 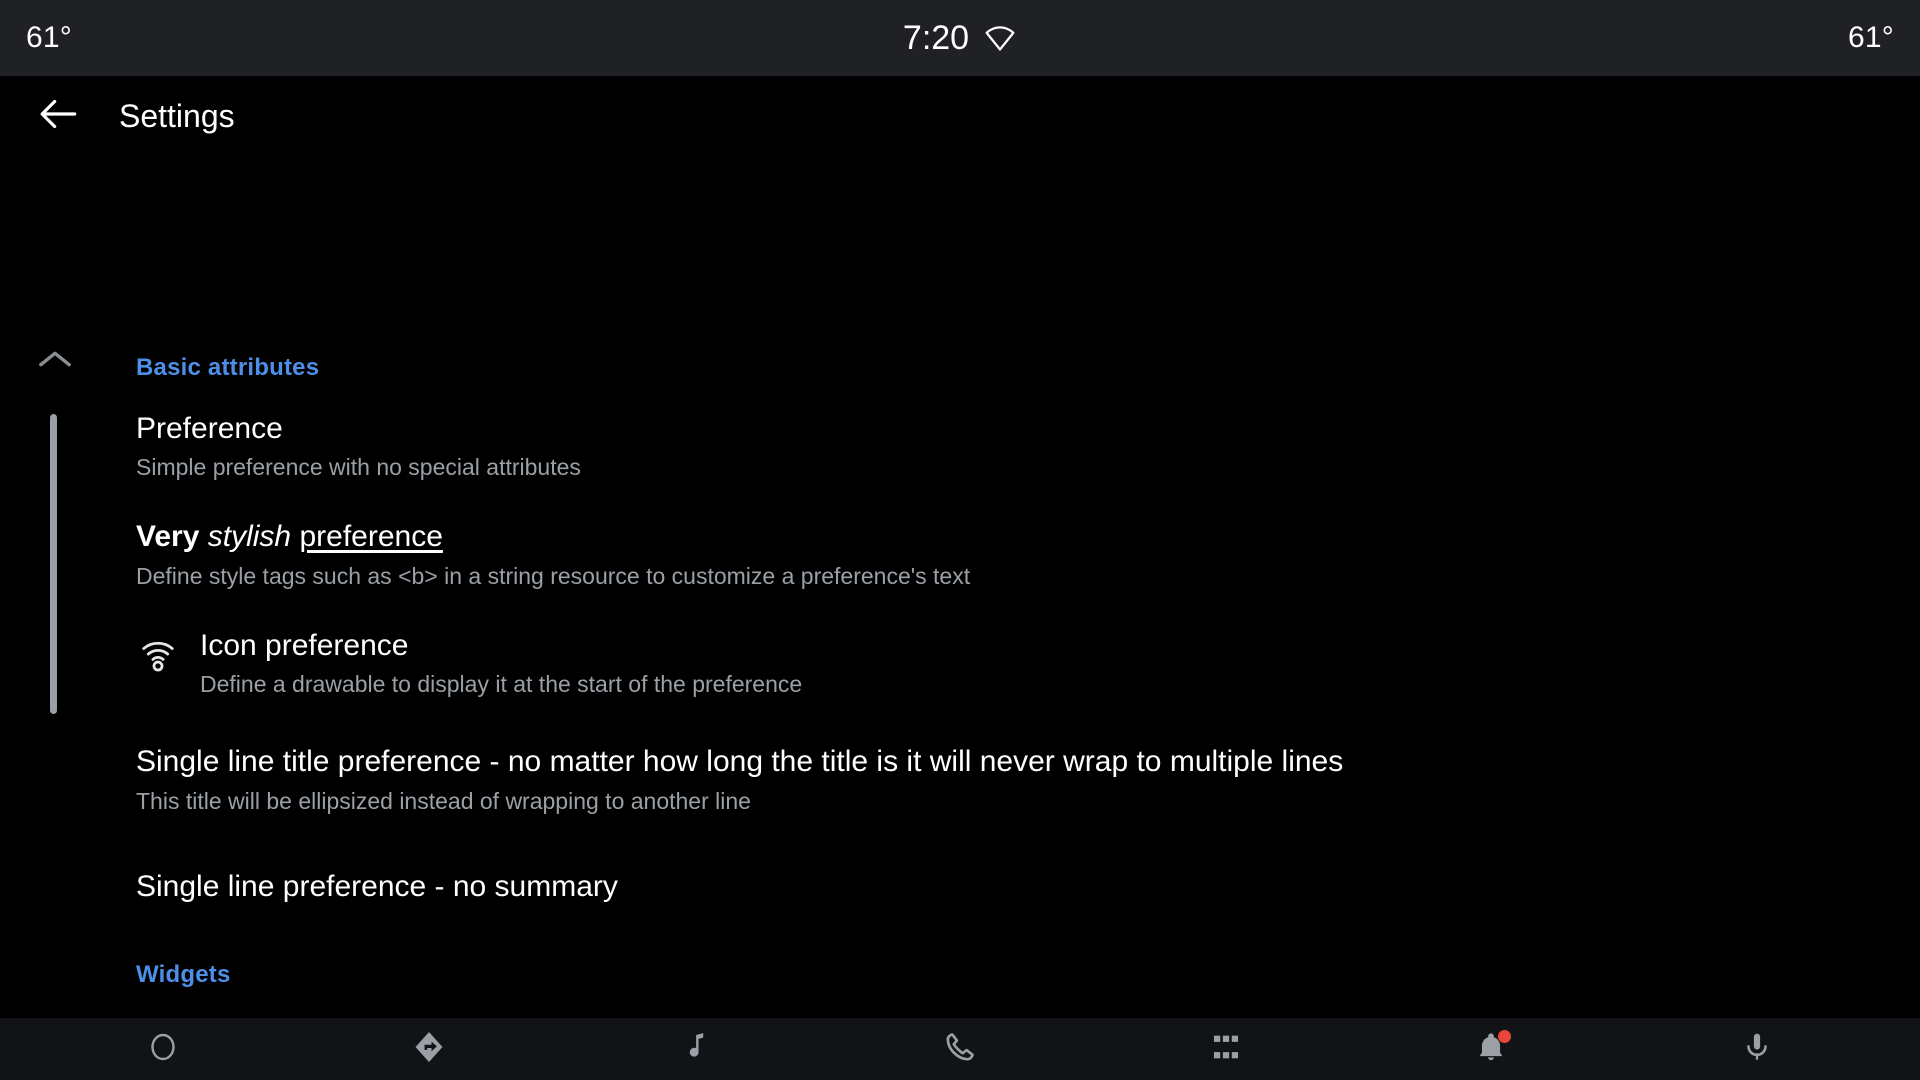 I want to click on navigation-arrow-icon, so click(x=429, y=1049).